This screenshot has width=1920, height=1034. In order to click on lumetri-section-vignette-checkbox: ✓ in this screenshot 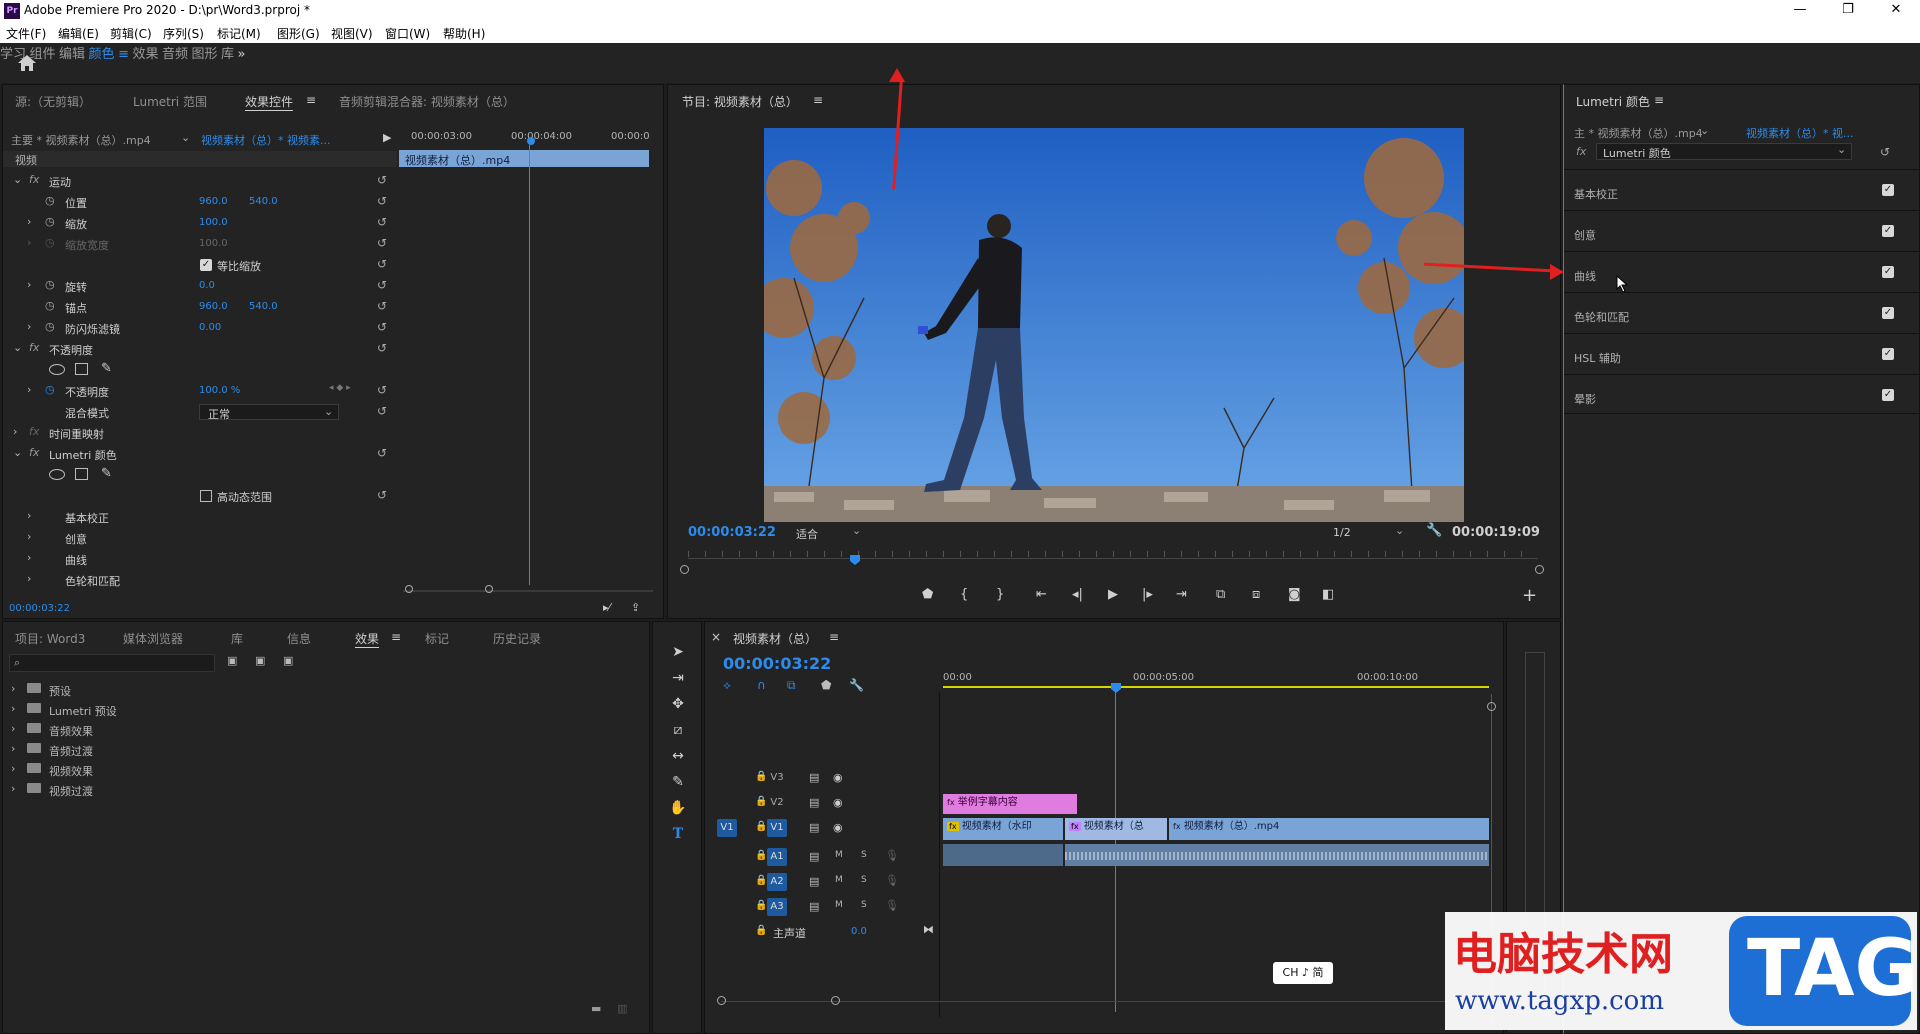, I will do `click(1888, 395)`.